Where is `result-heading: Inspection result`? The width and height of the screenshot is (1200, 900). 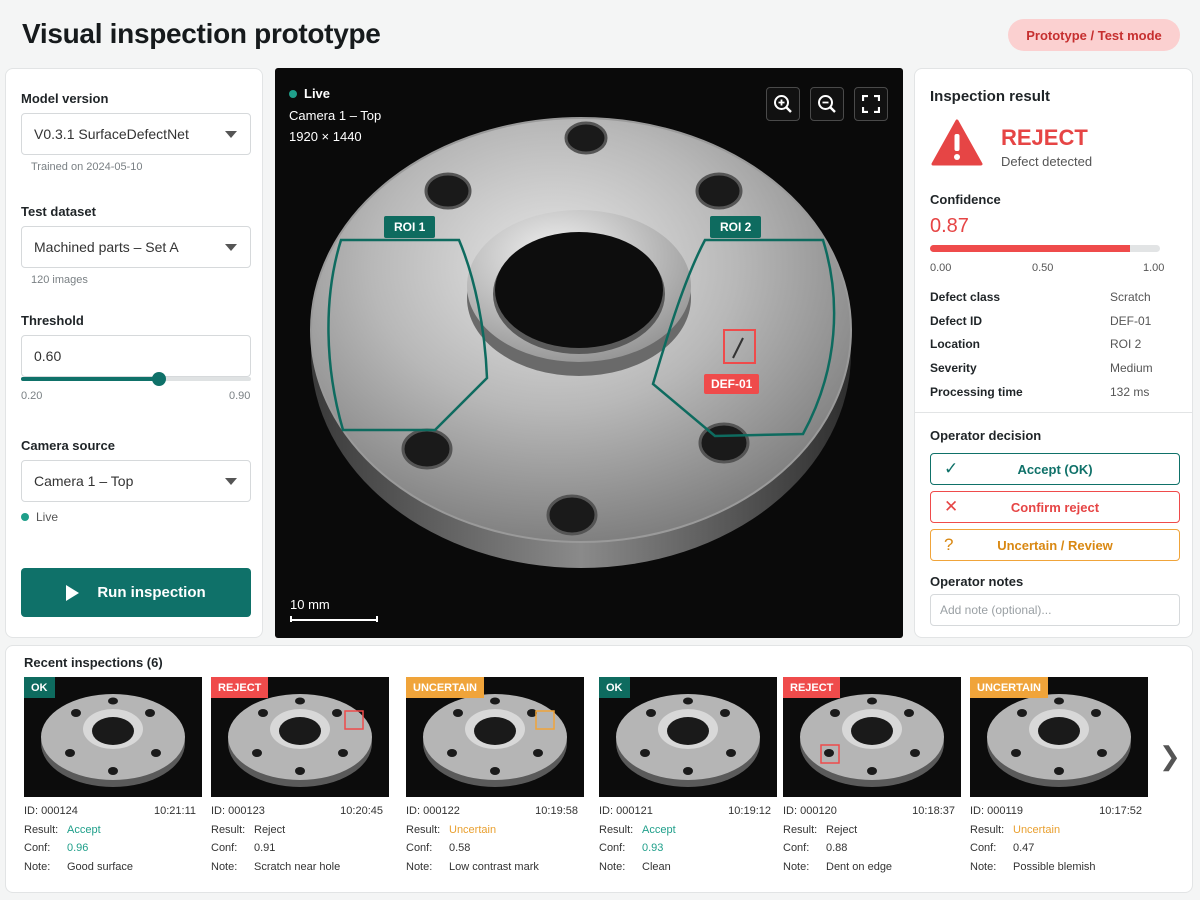 result-heading: Inspection result is located at coordinates (990, 96).